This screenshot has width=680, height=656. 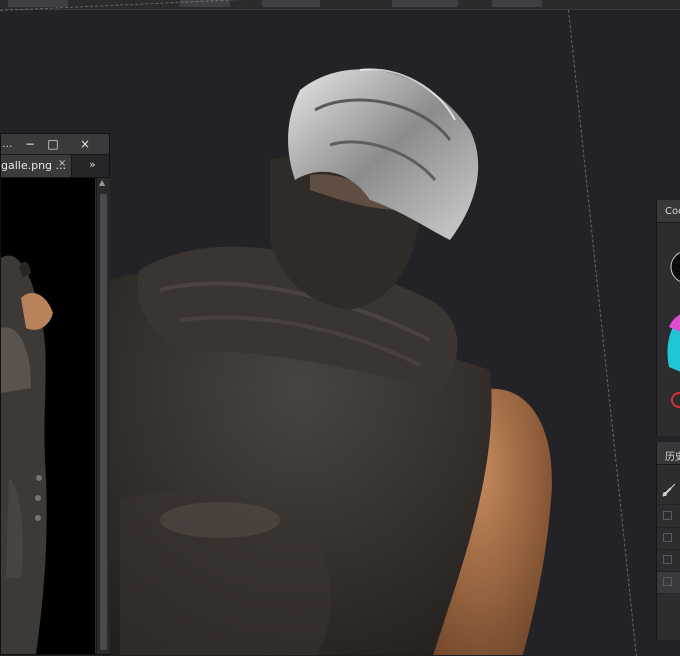 What do you see at coordinates (668, 329) in the screenshot?
I see `color-wheel` at bounding box center [668, 329].